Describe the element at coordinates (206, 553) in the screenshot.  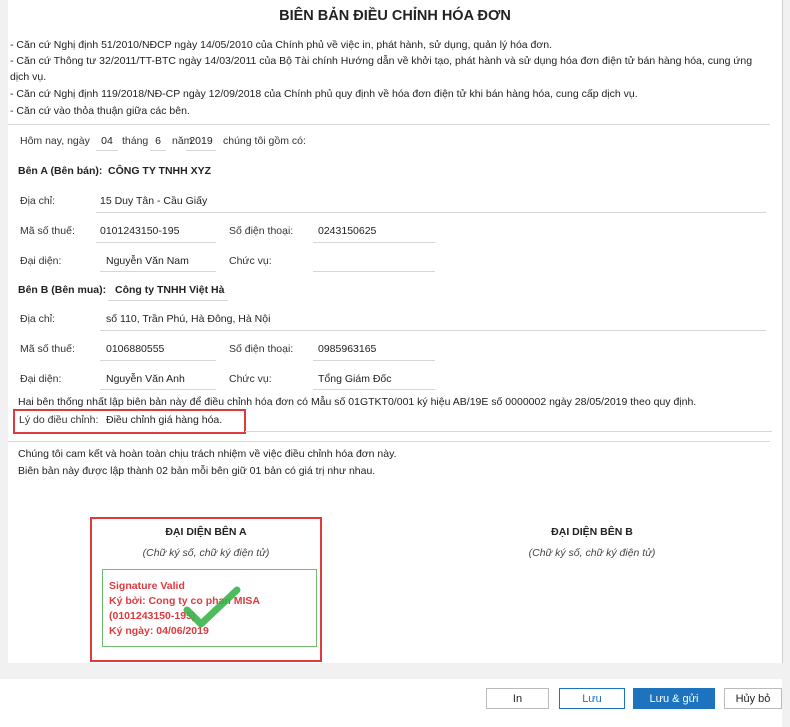
I see `sign-a-note: (Chữ ký số, chữ ký điện tử)` at that location.